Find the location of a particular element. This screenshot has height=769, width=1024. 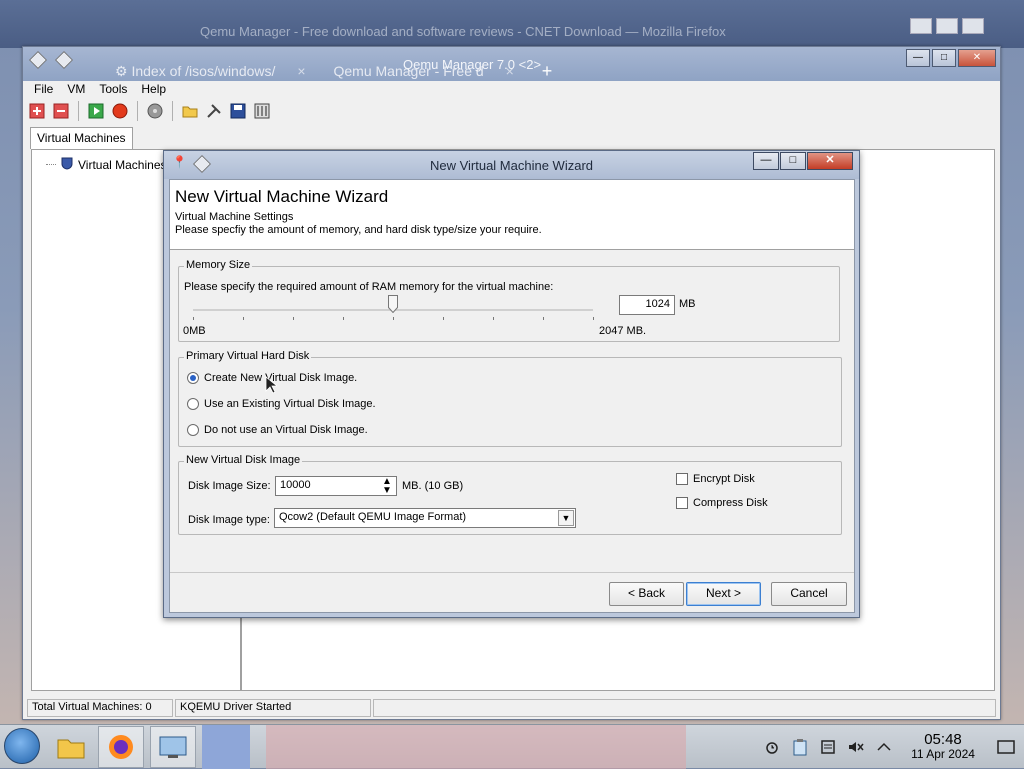

firefox-icon is located at coordinates (121, 747).